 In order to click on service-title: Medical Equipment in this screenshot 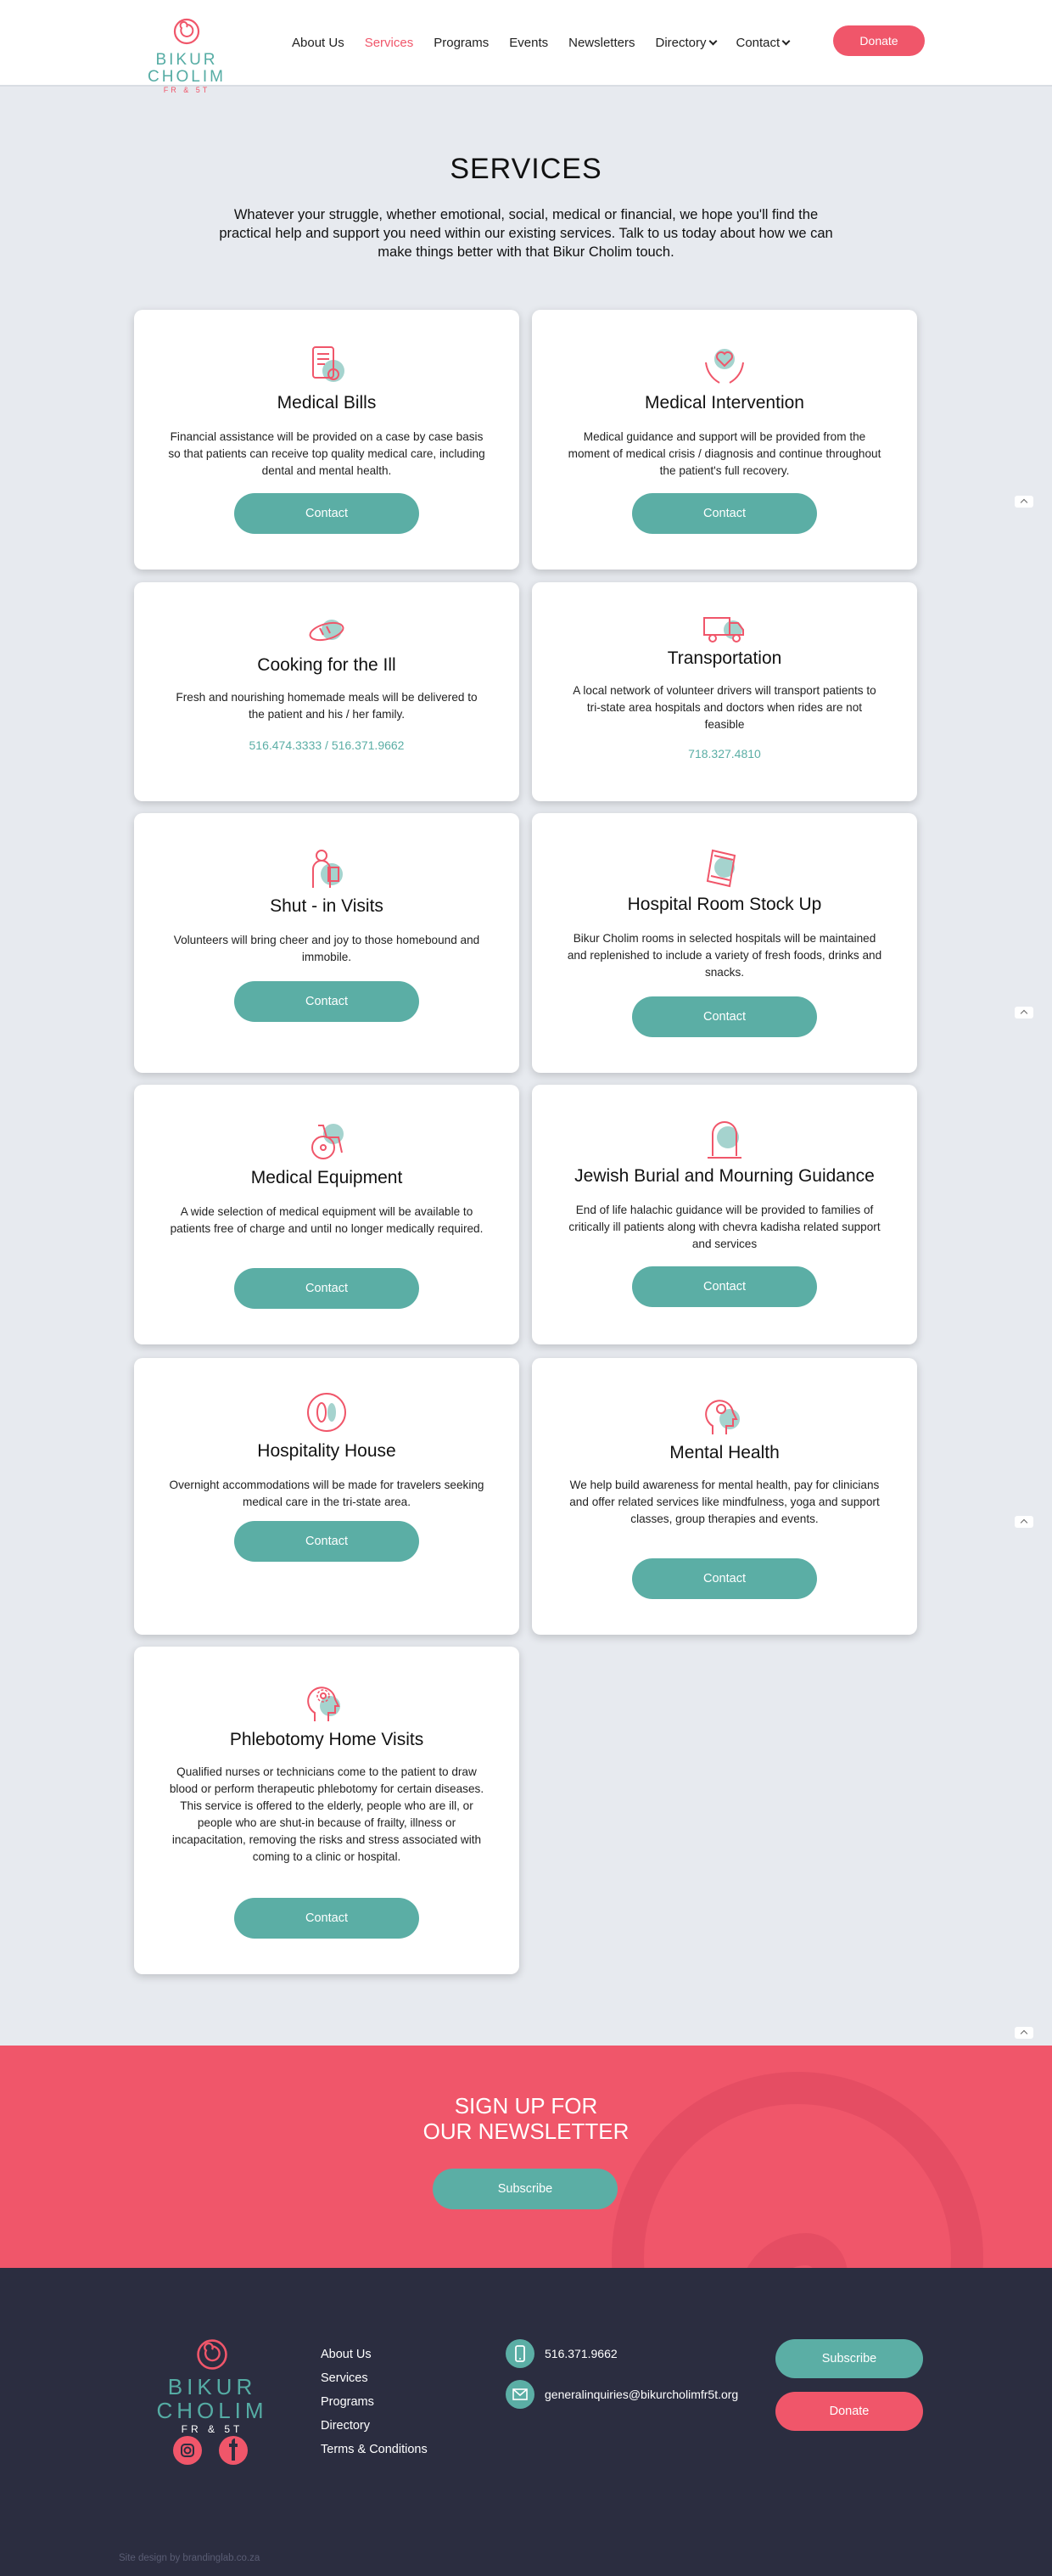, I will do `click(327, 1177)`.